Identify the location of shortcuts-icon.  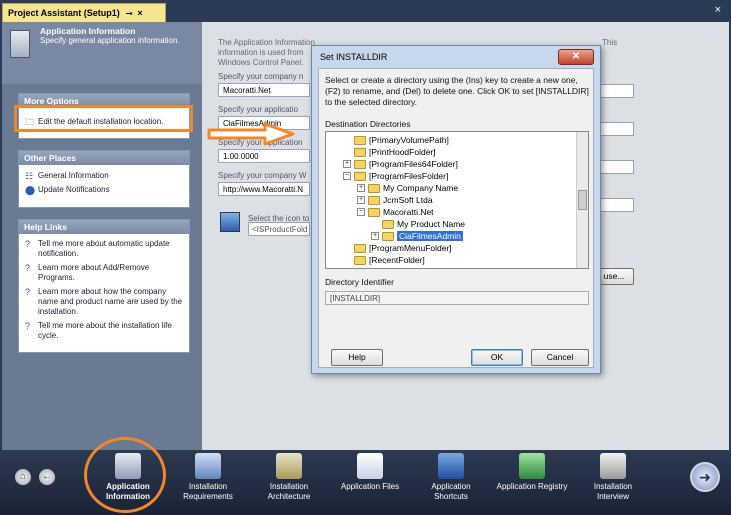
(451, 466).